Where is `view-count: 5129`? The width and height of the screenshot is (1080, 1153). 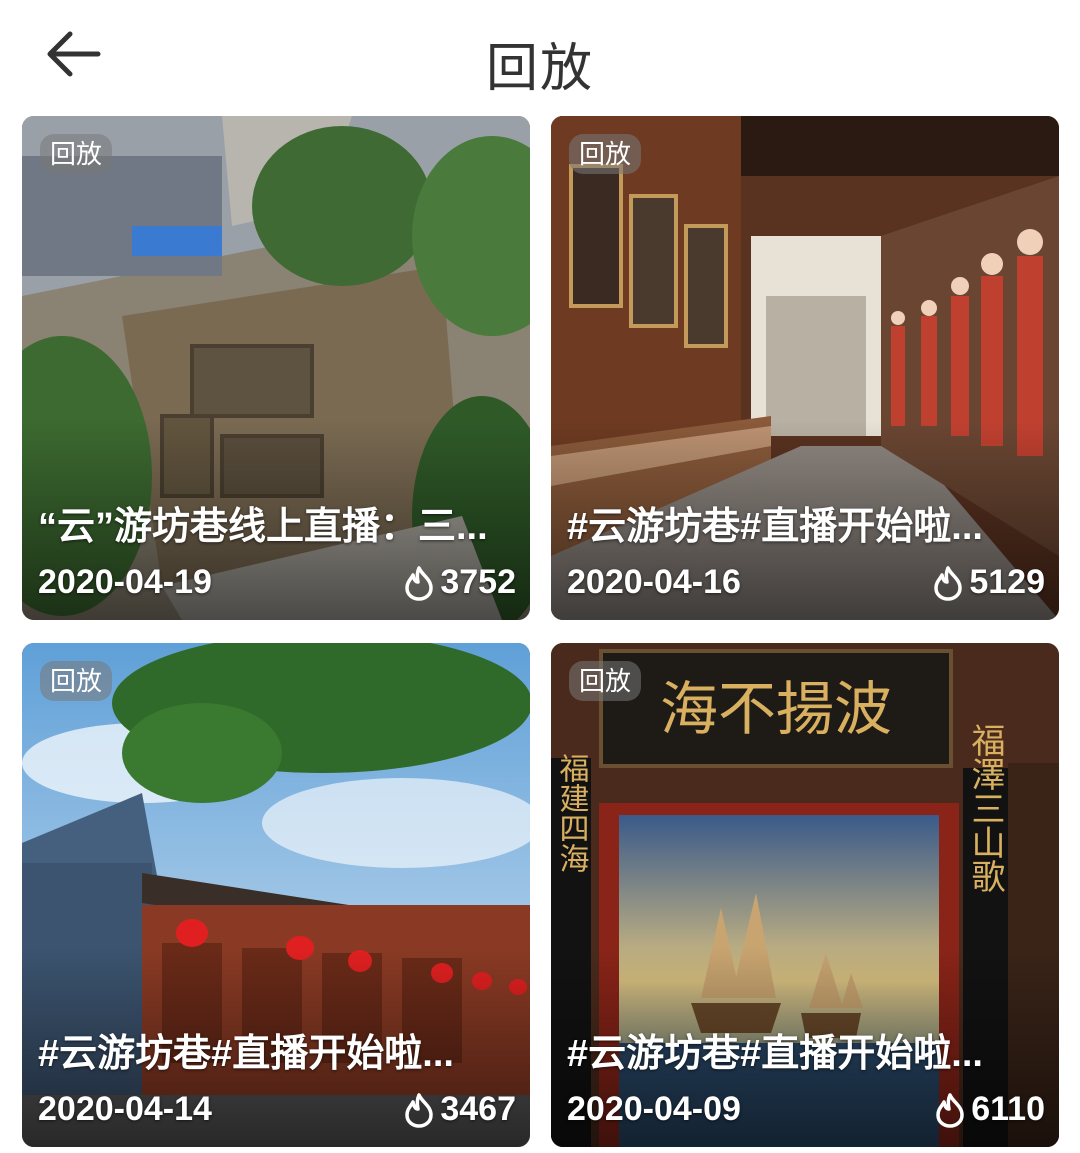 view-count: 5129 is located at coordinates (988, 582).